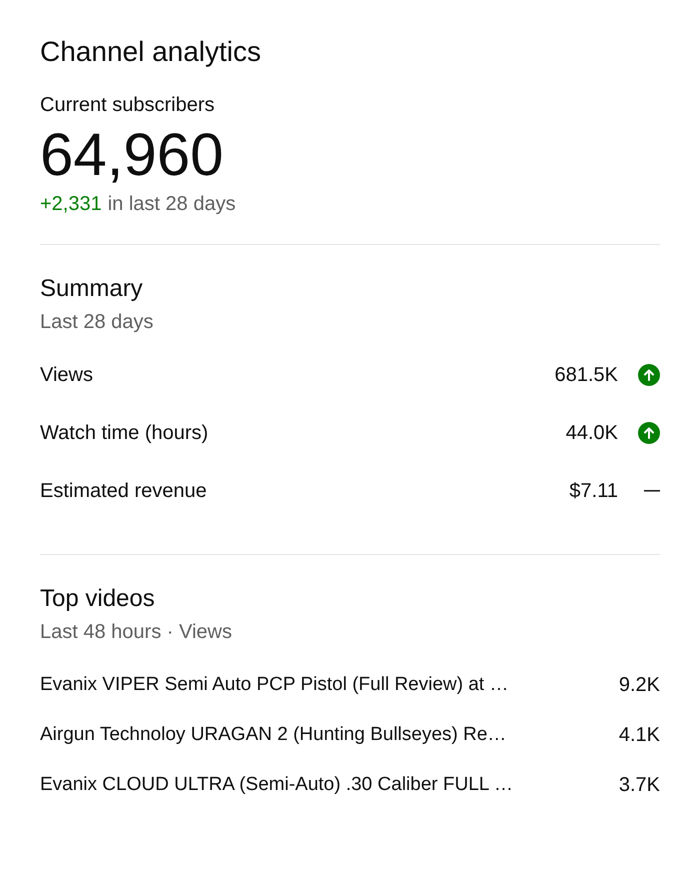  I want to click on dash-icon, so click(652, 491).